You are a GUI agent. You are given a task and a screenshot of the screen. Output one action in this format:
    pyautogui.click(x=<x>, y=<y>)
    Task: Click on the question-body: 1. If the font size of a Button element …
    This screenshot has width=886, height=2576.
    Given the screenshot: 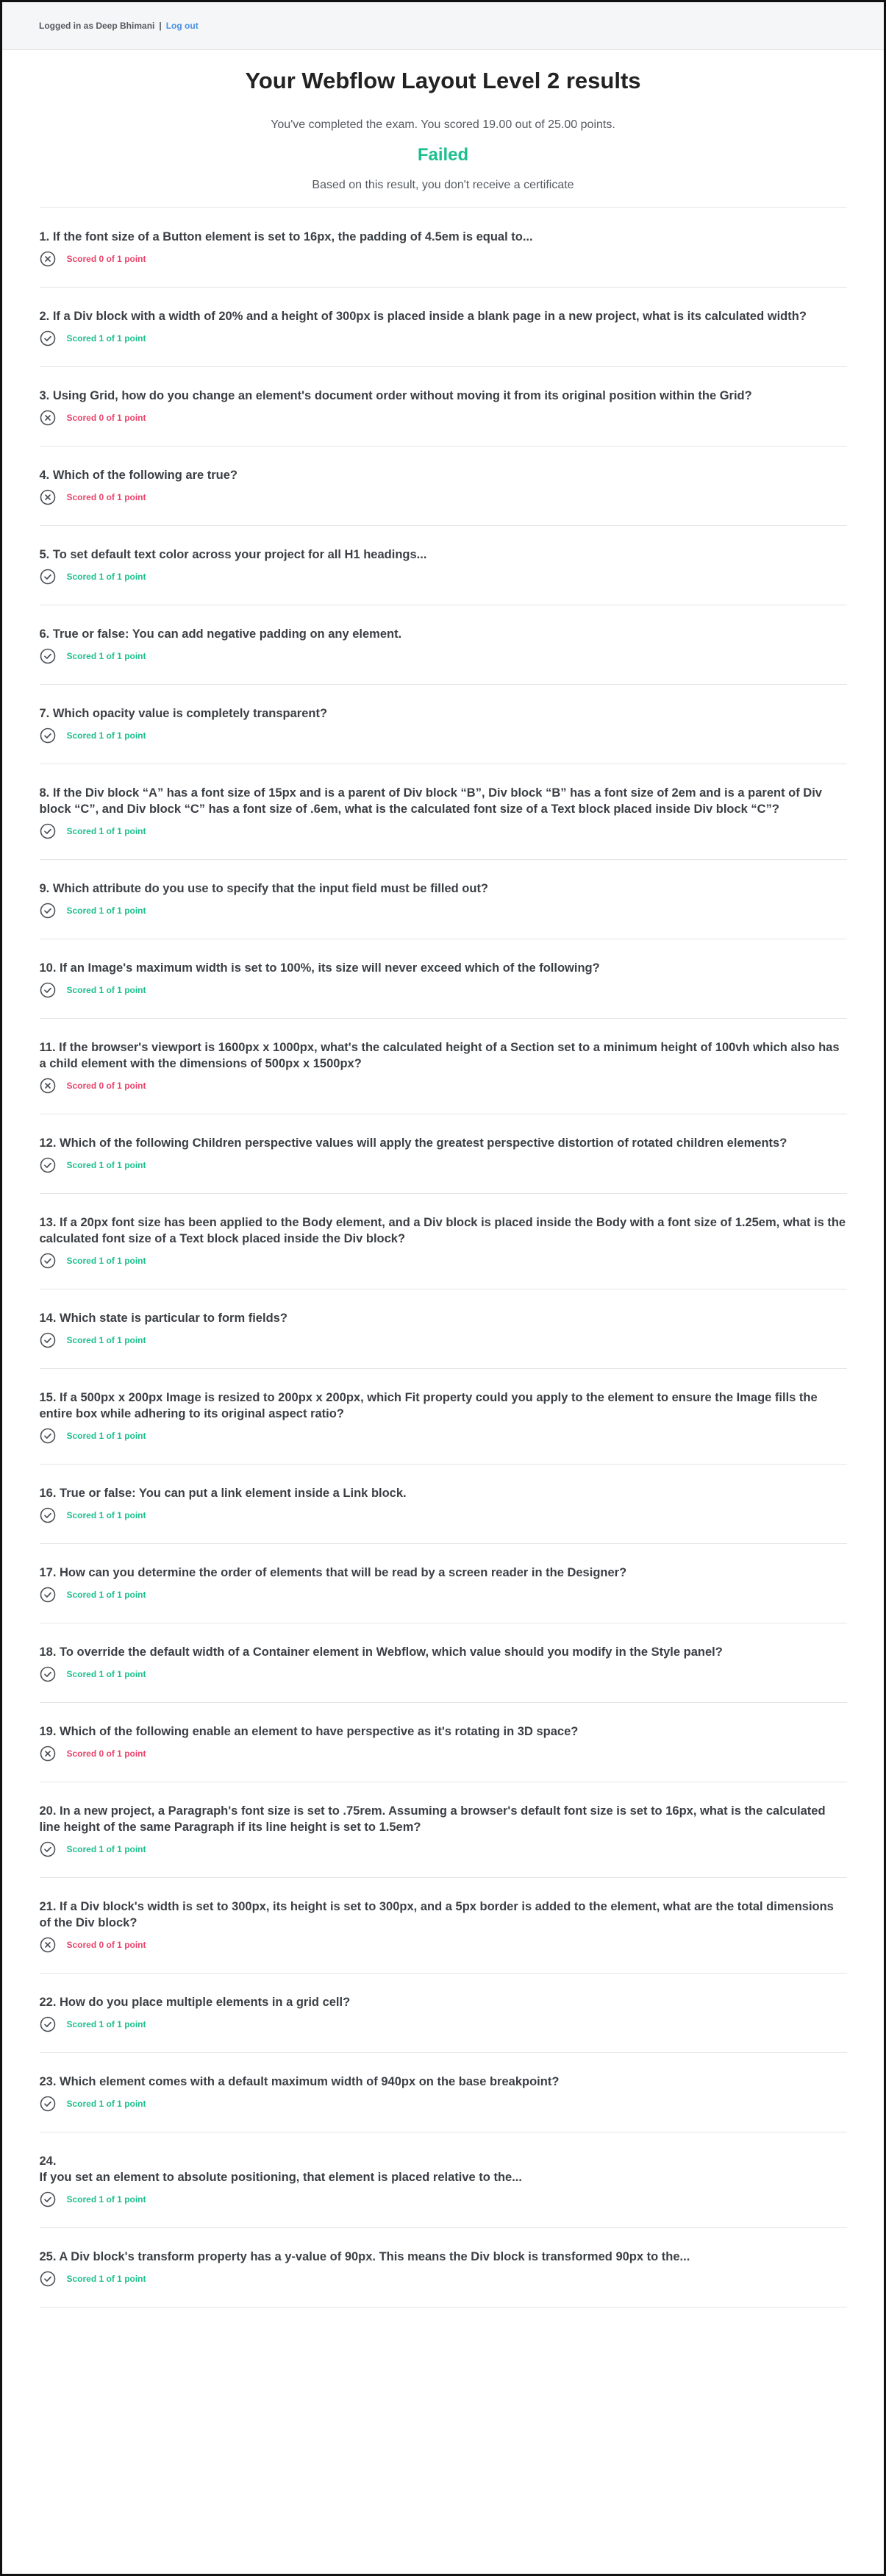 What is the action you would take?
    pyautogui.click(x=286, y=236)
    